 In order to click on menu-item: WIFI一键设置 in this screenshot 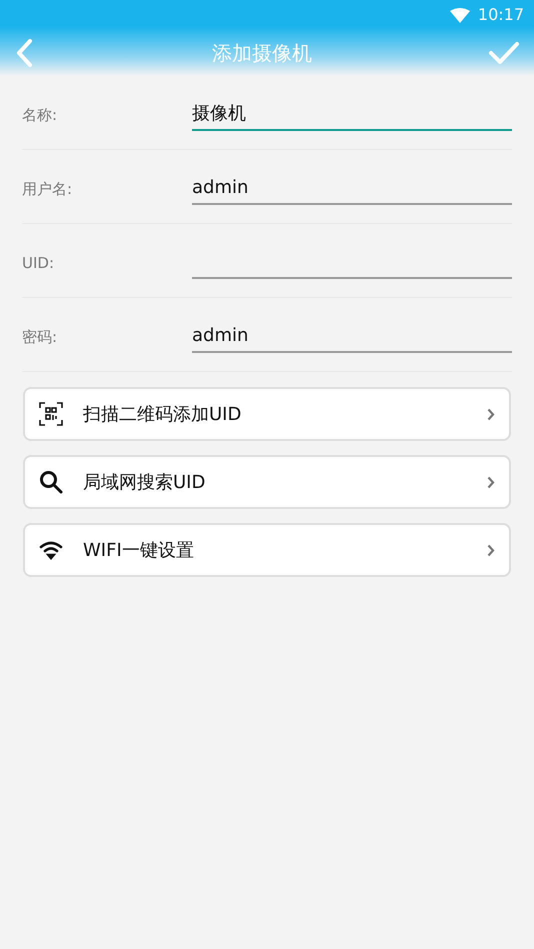, I will do `click(267, 550)`.